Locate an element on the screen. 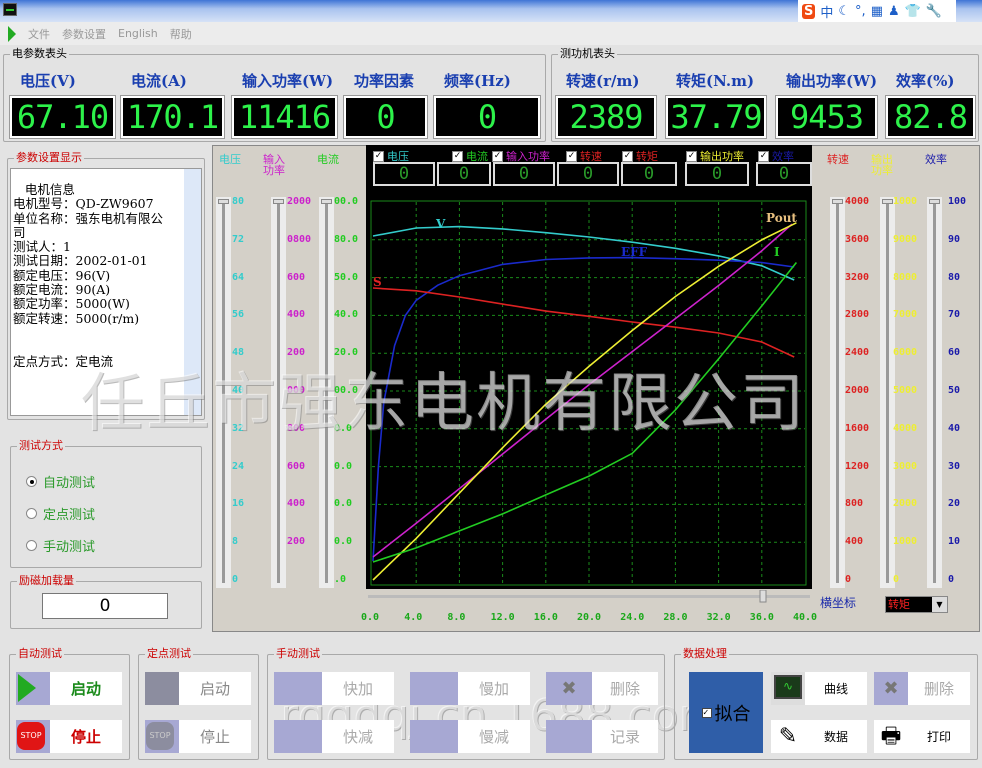  group-title: 测功机表头 is located at coordinates (587, 54).